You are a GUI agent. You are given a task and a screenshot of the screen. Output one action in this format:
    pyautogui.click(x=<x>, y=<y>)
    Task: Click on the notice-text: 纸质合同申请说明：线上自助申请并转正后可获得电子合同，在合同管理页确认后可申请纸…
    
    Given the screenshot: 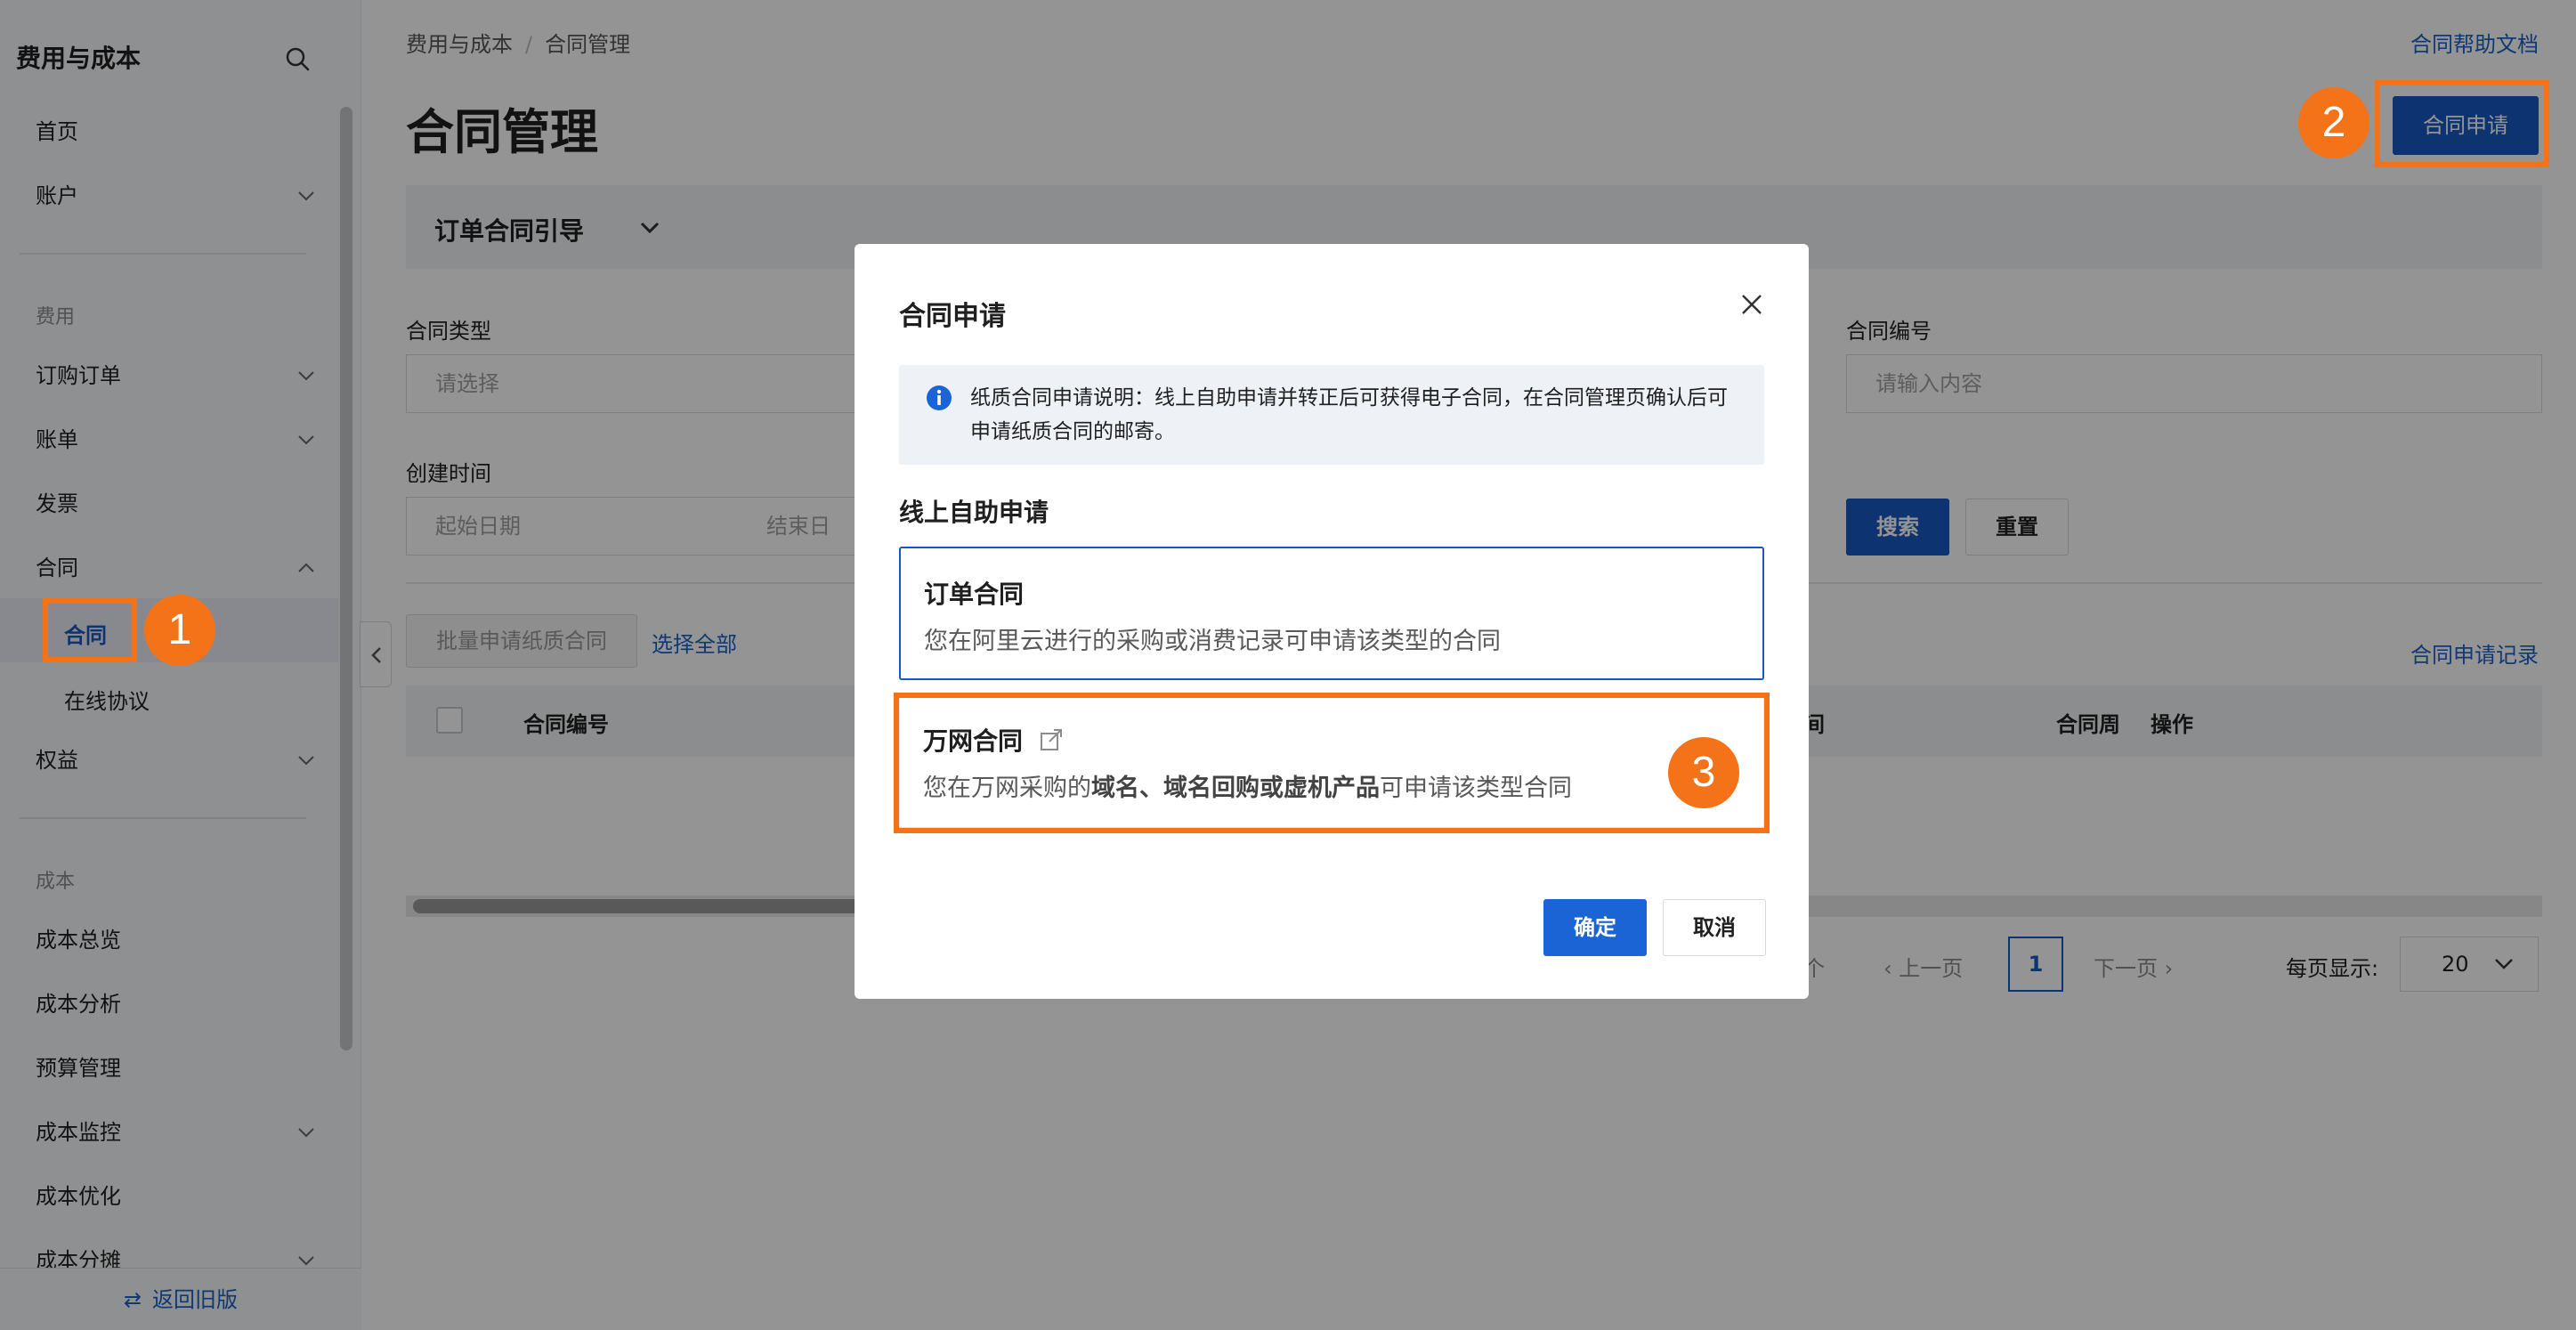 What is the action you would take?
    pyautogui.click(x=1349, y=414)
    